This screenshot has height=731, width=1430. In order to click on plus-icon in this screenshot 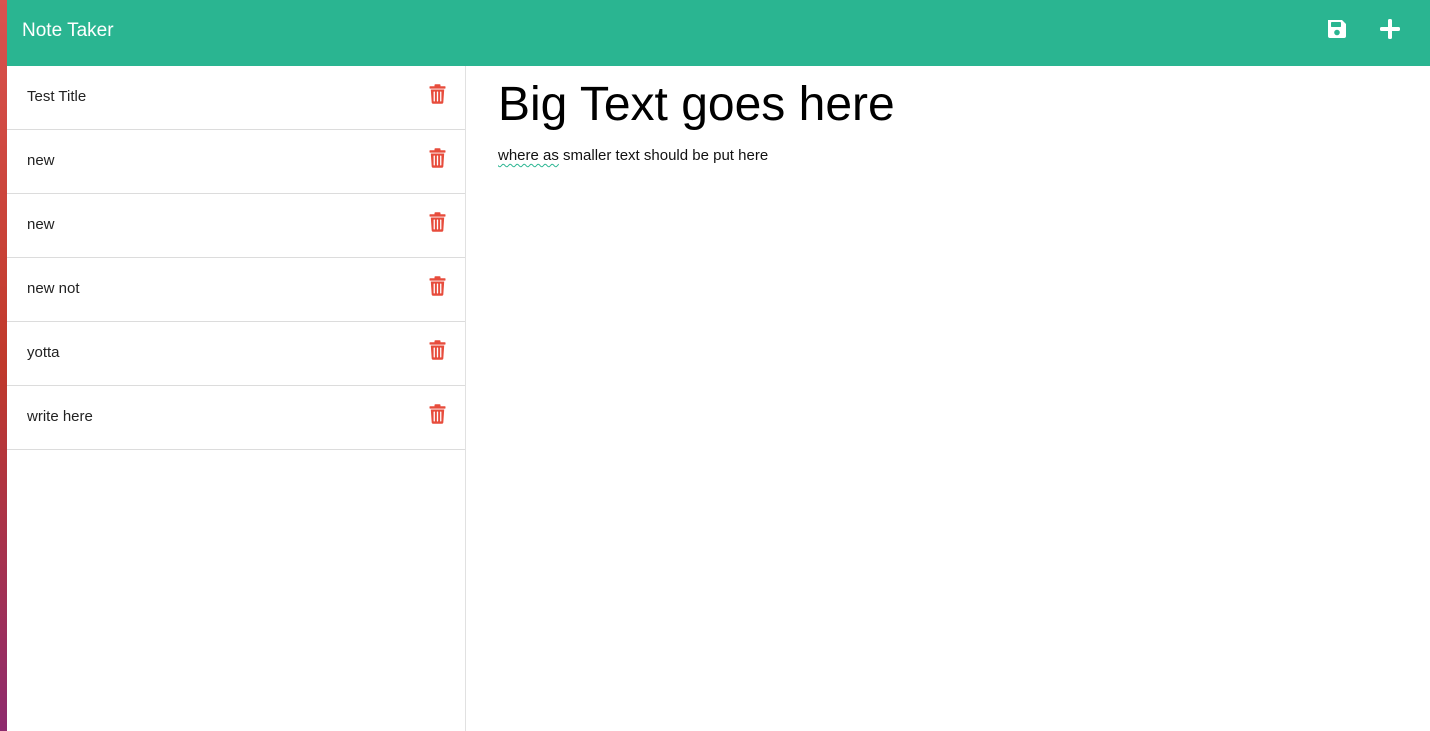, I will do `click(1390, 29)`.